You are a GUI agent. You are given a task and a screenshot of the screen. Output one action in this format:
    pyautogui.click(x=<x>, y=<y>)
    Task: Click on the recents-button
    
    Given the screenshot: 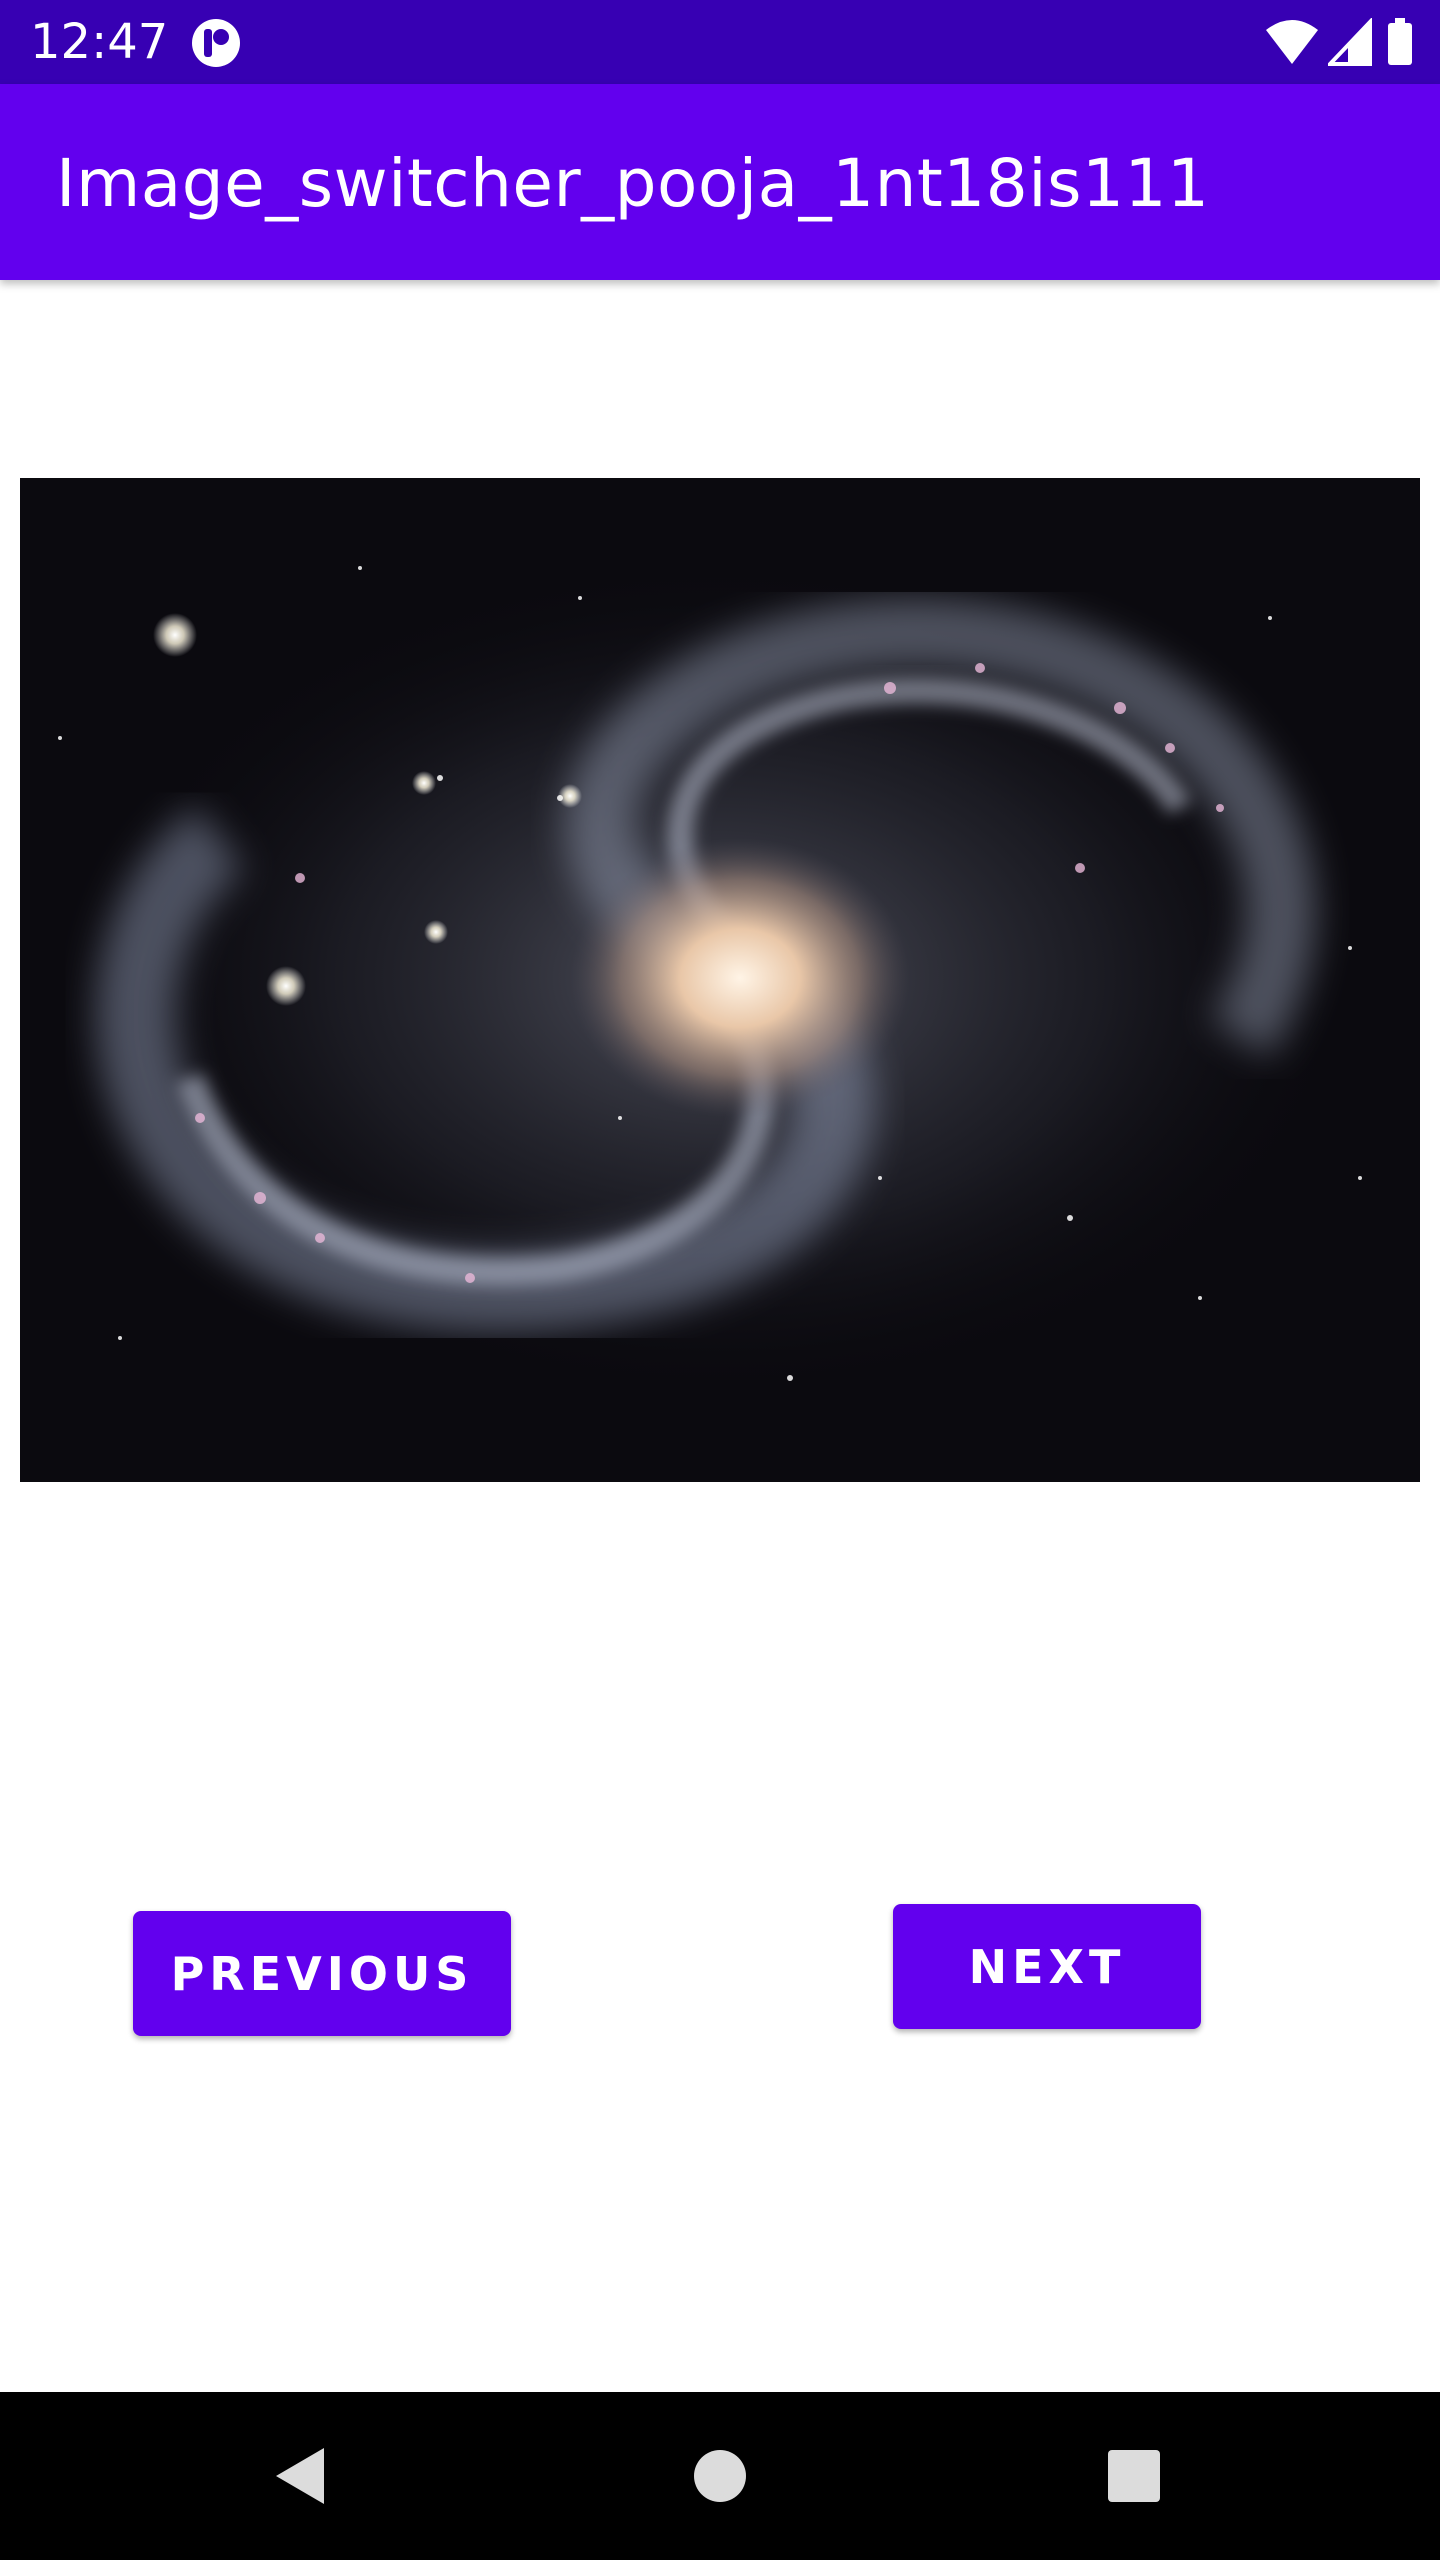 What is the action you would take?
    pyautogui.click(x=1134, y=2476)
    